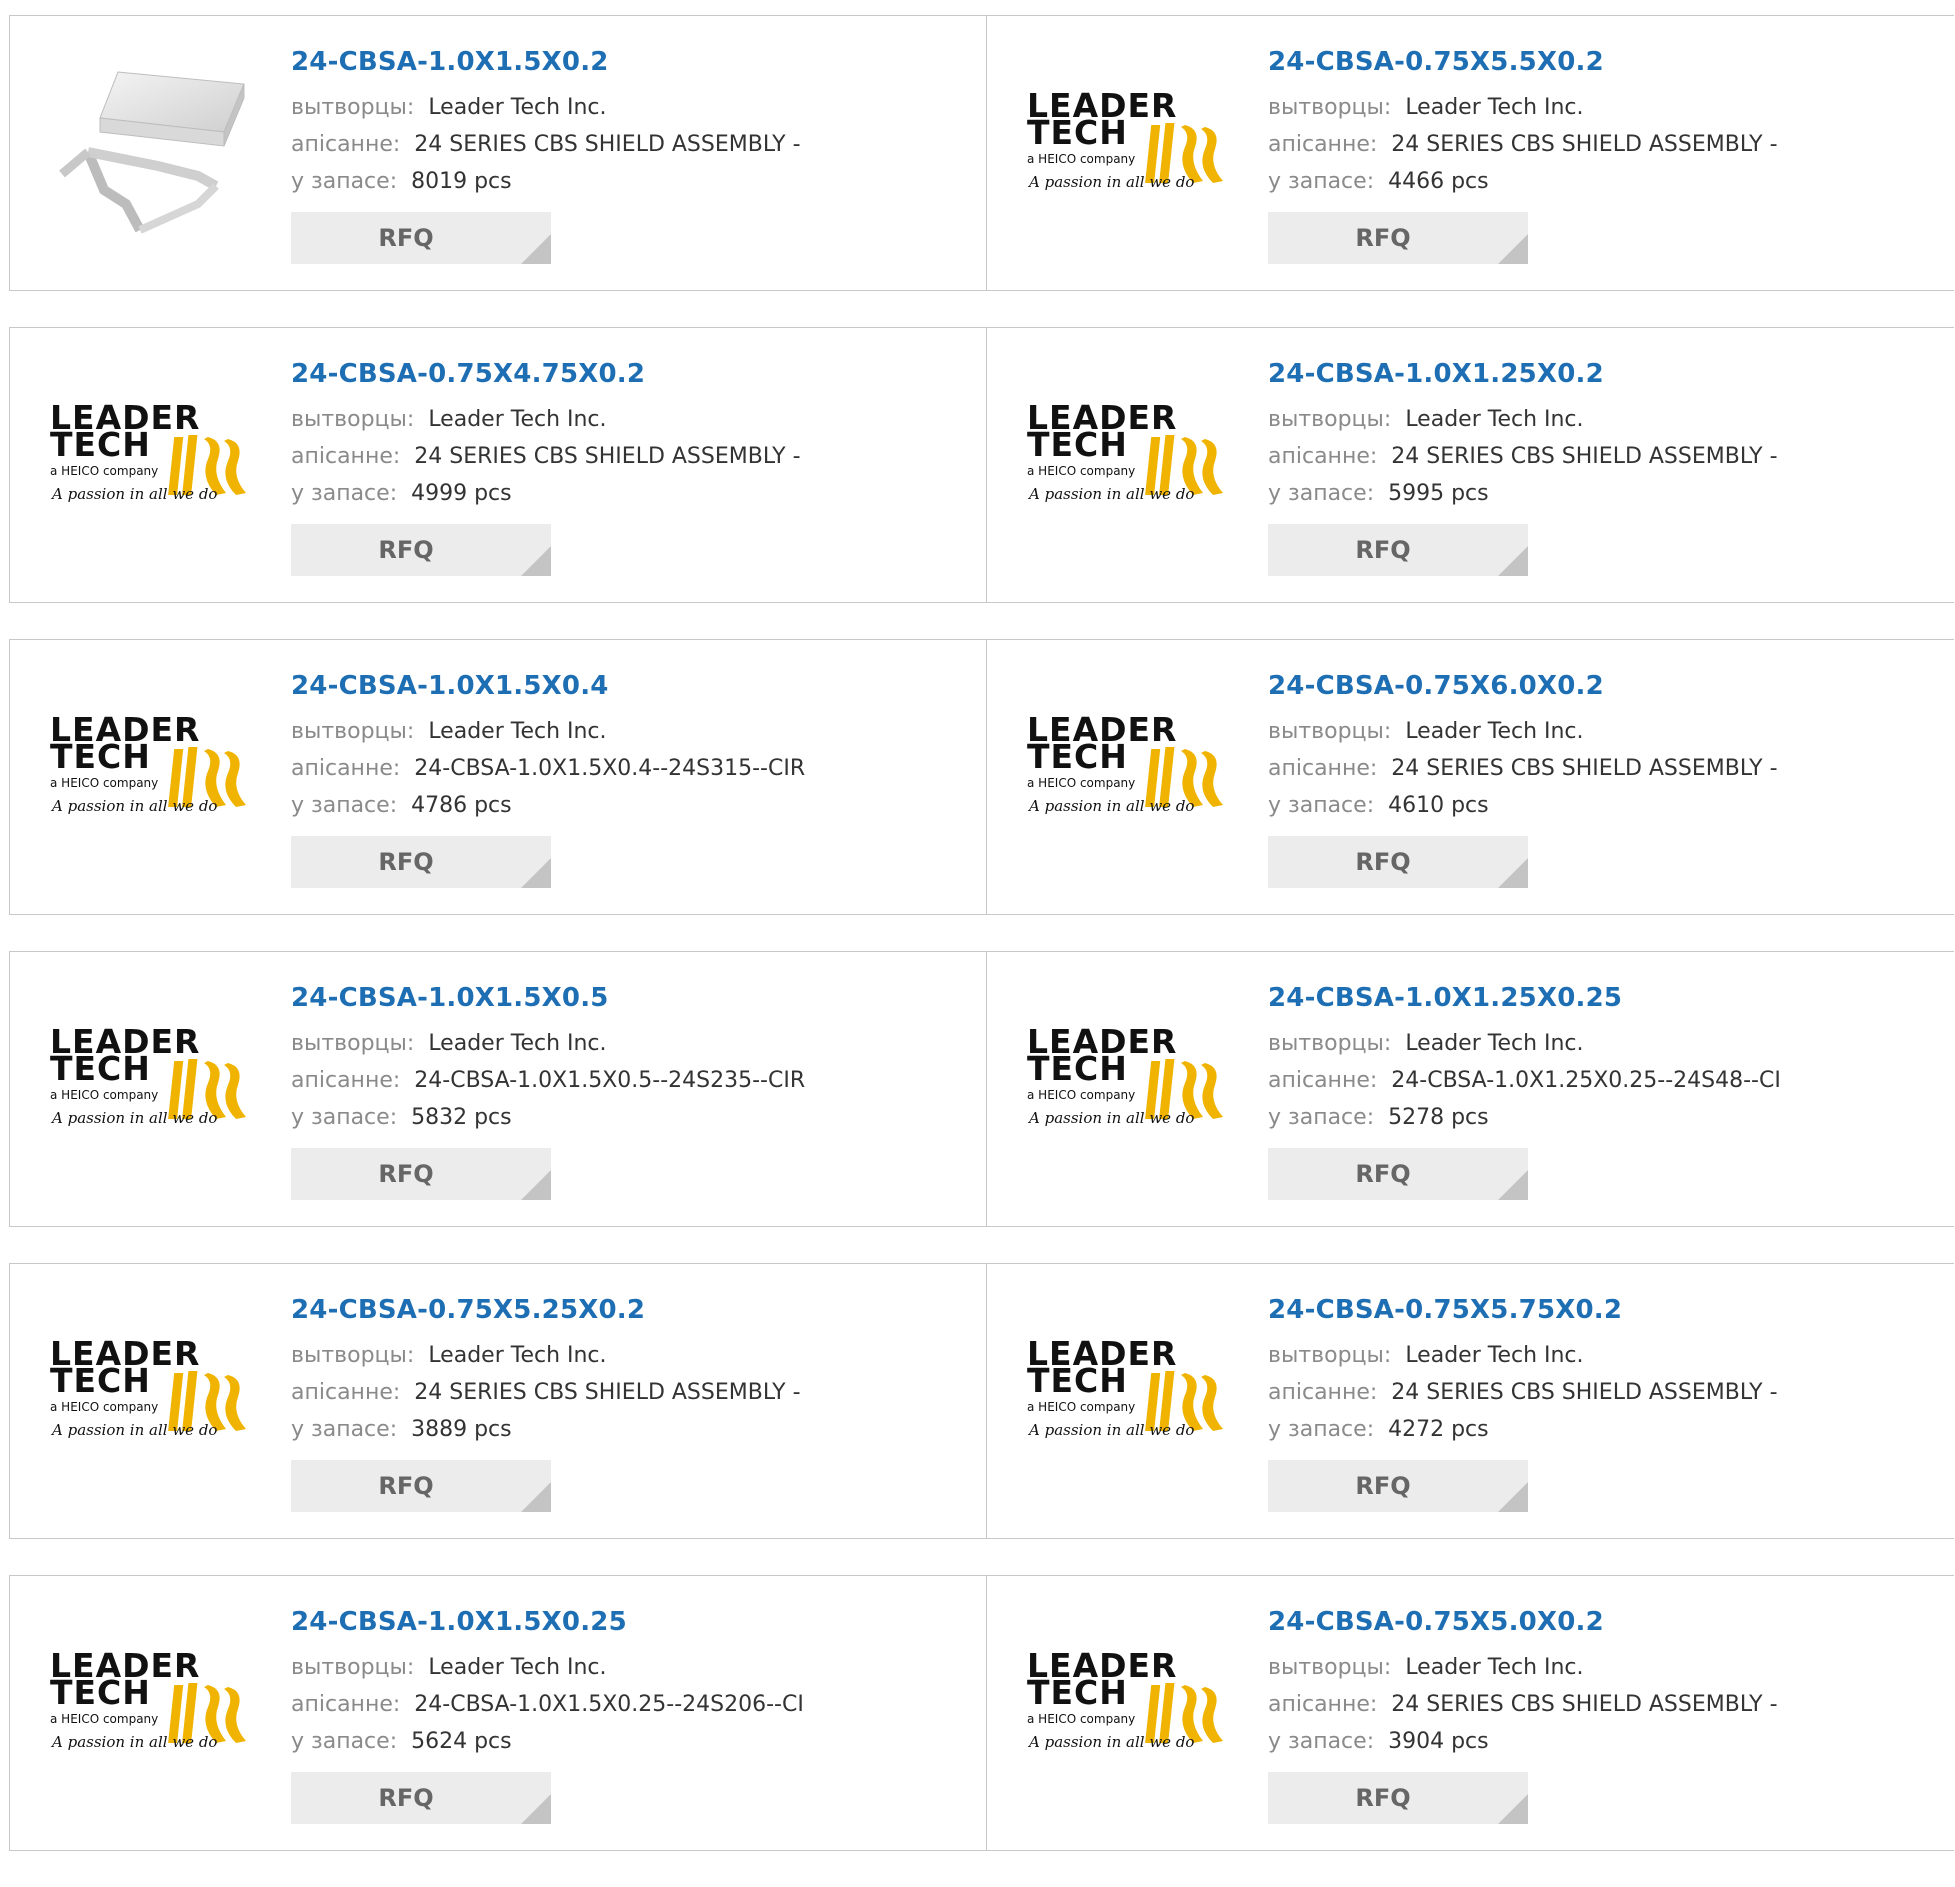 The image size is (1955, 1887). I want to click on part-number-link: 24-CBSA-1.0X1.5X0.2, so click(633, 62).